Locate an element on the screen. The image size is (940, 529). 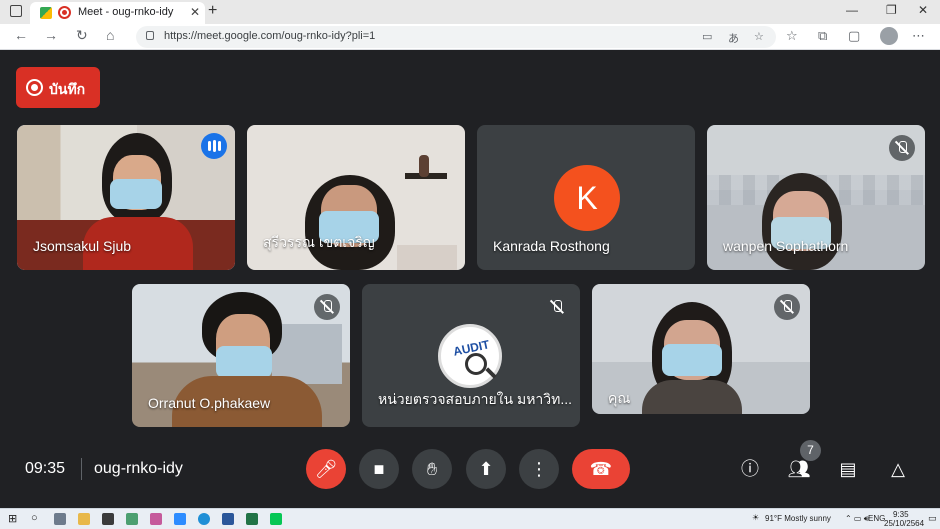
present-icon: ⬆ is located at coordinates (486, 469).